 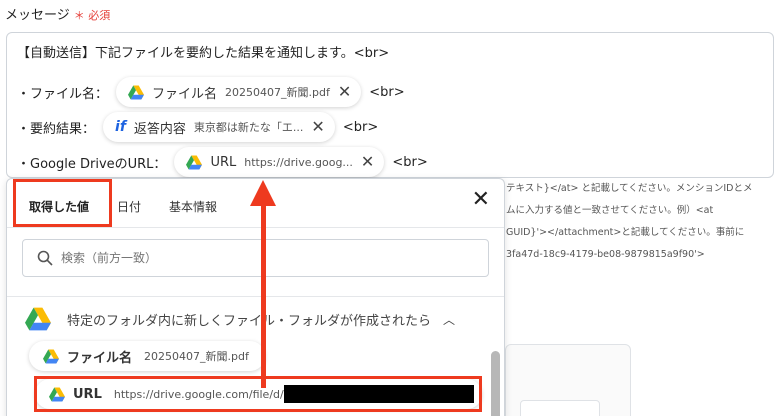 I want to click on tab-basic-info: 基本情報, so click(x=193, y=206).